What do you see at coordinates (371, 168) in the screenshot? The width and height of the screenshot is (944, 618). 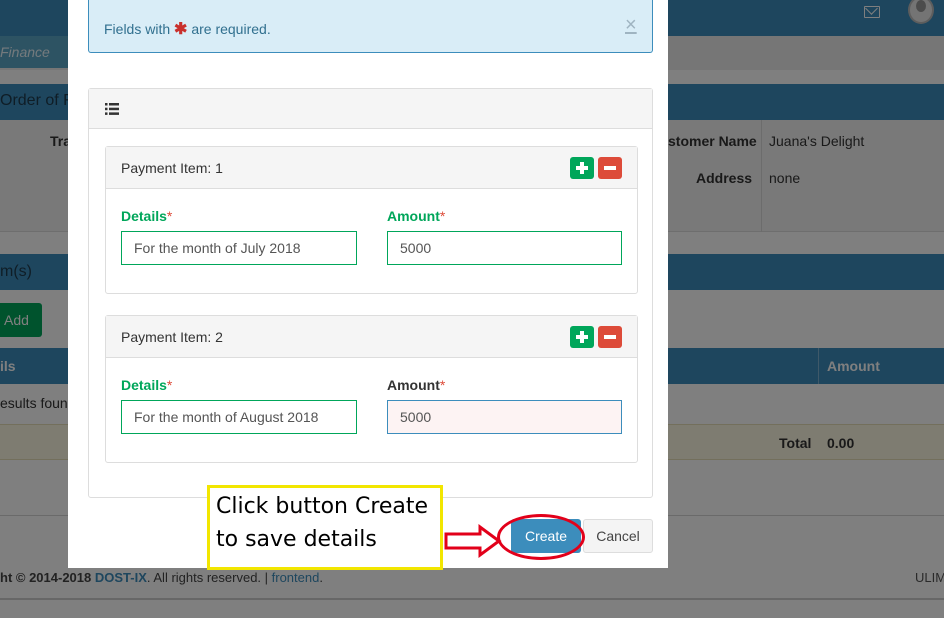 I see `payment-item-header: Payment Item: 1` at bounding box center [371, 168].